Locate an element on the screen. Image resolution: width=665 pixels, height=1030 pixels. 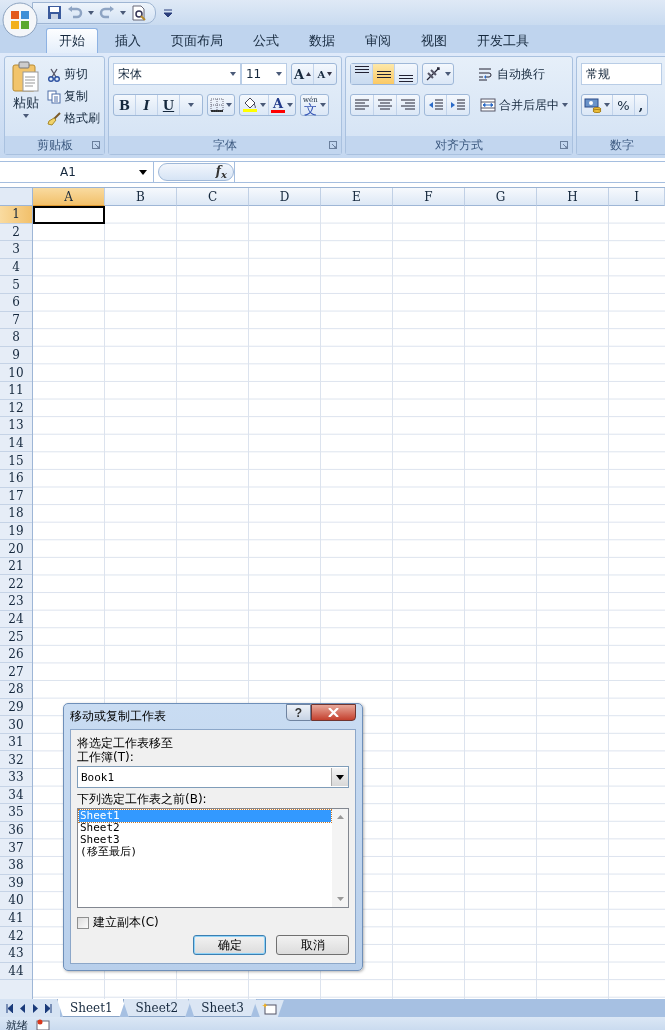
ok-button: 确定 is located at coordinates (229, 945).